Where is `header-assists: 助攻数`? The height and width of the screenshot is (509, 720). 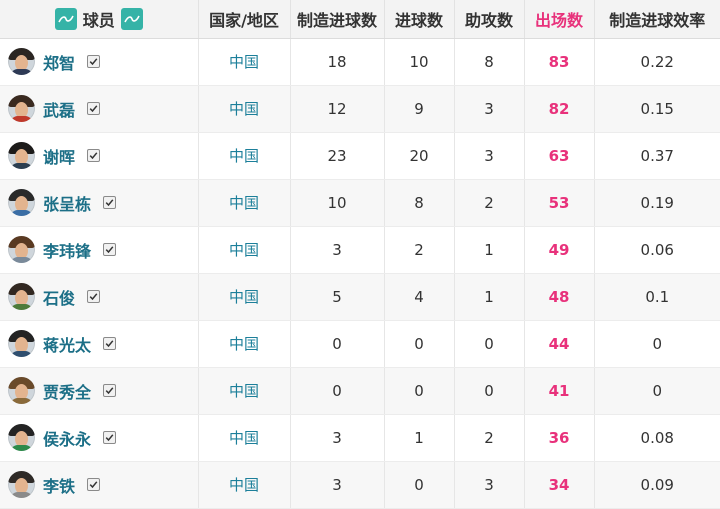 header-assists: 助攻数 is located at coordinates (489, 19).